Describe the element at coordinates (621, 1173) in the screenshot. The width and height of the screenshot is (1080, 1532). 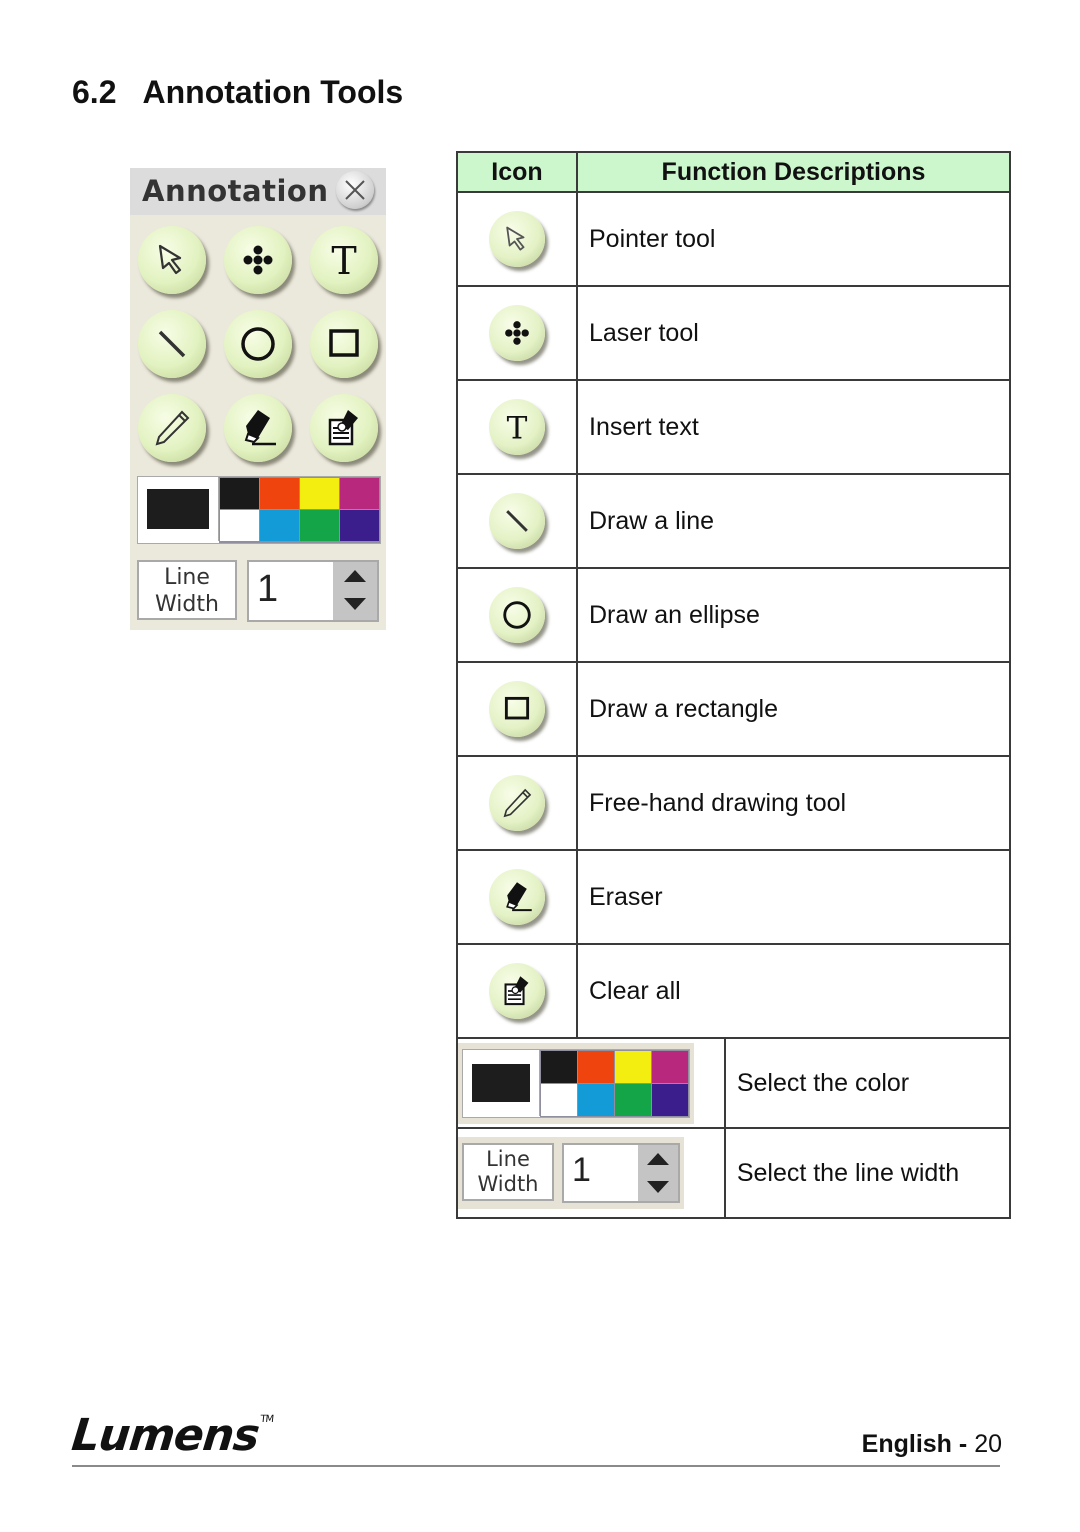
I see `line-width-stepper-preview: 1` at that location.